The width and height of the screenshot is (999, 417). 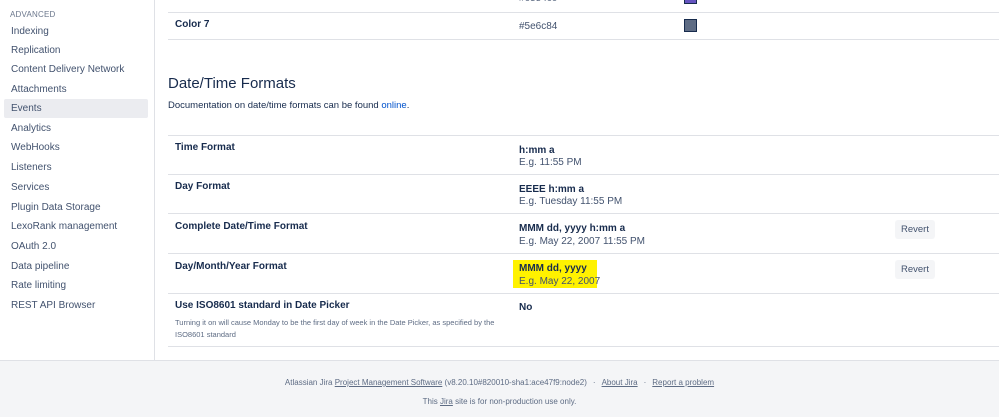 What do you see at coordinates (76, 167) in the screenshot?
I see `sidebar-item-listeners: Listeners` at bounding box center [76, 167].